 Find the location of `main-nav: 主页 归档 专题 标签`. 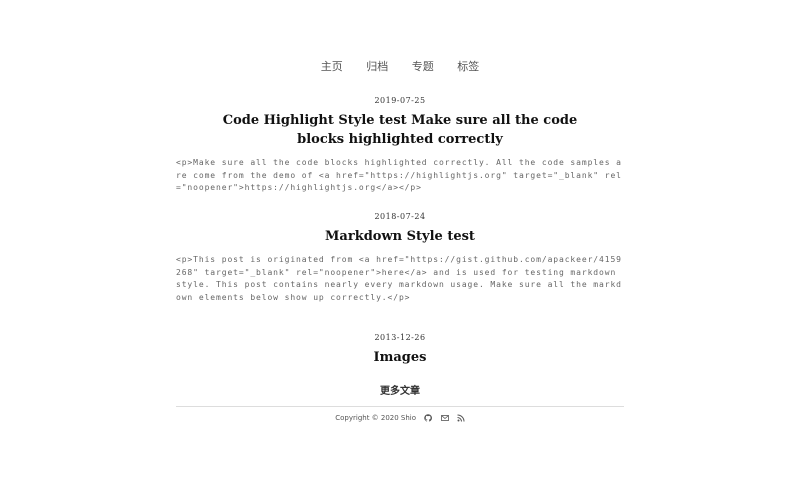

main-nav: 主页 归档 专题 标签 is located at coordinates (400, 66).